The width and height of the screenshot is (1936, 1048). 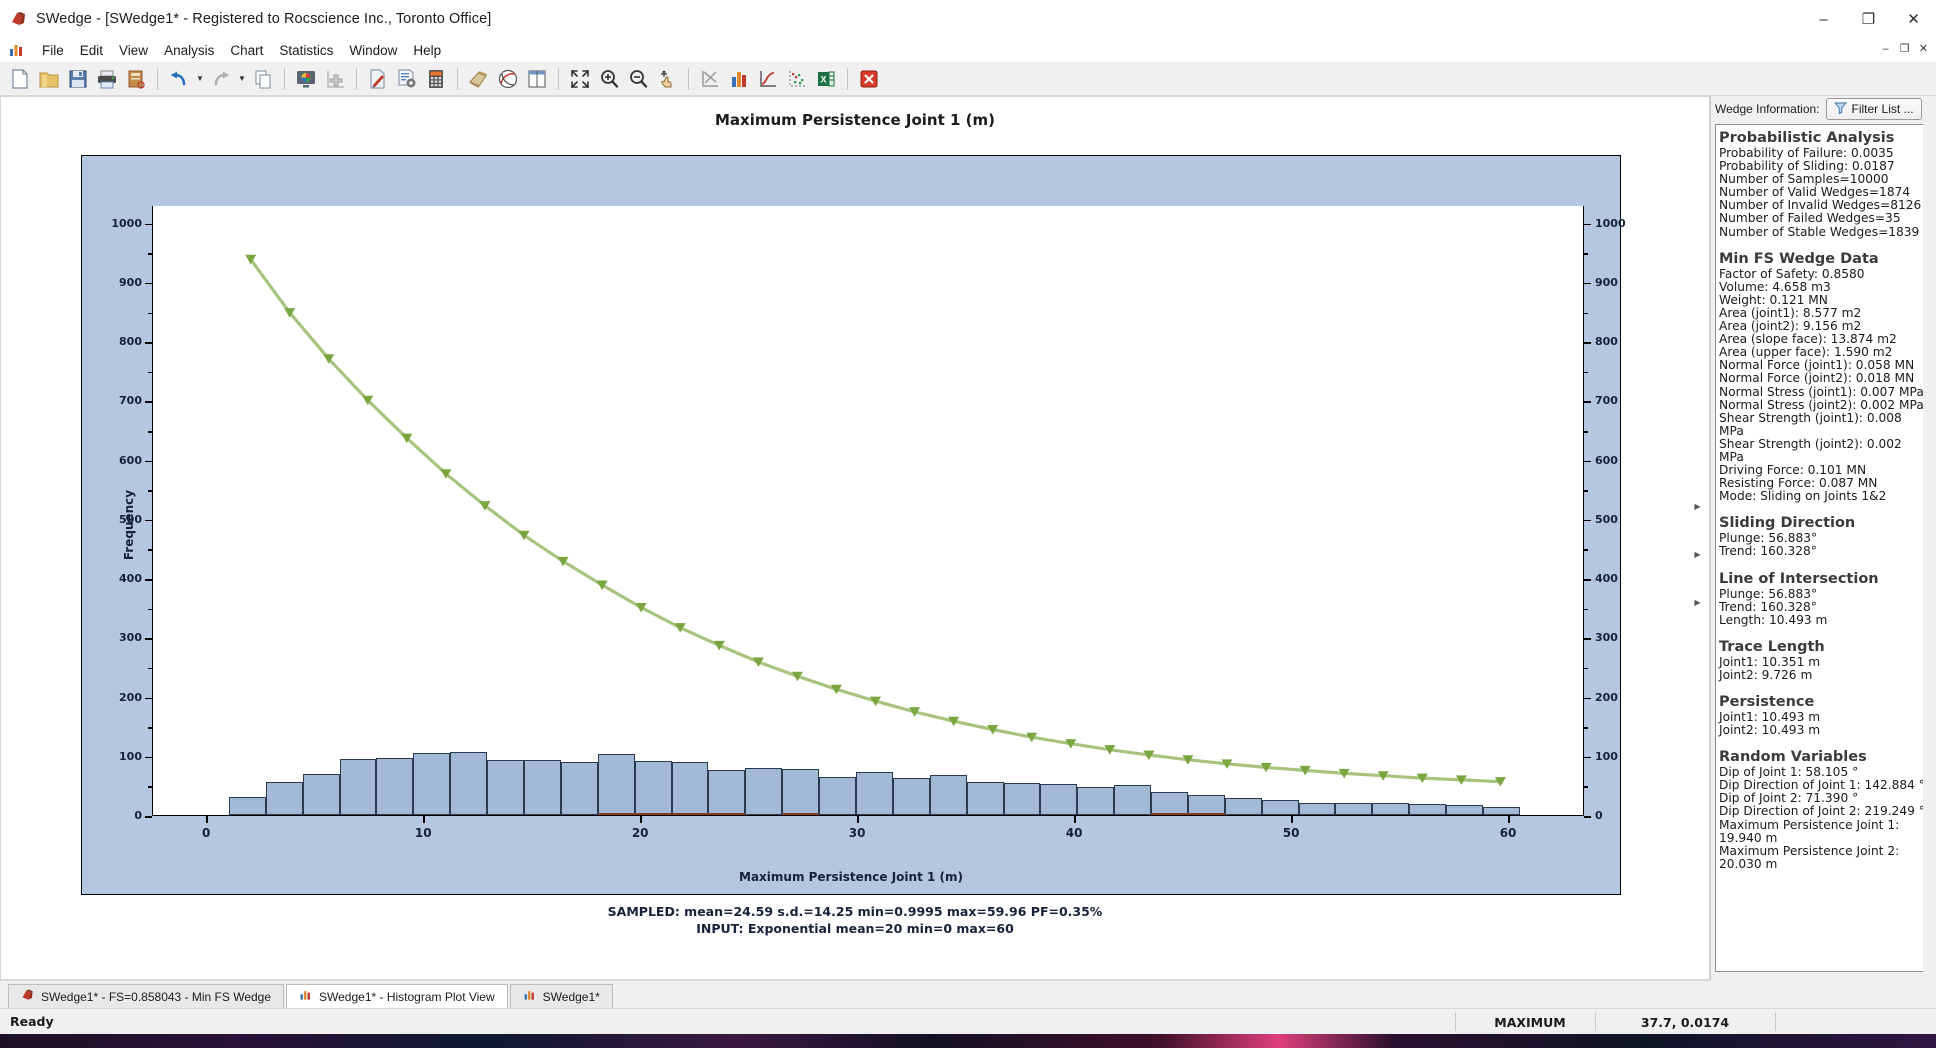 I want to click on print-icon, so click(x=107, y=79).